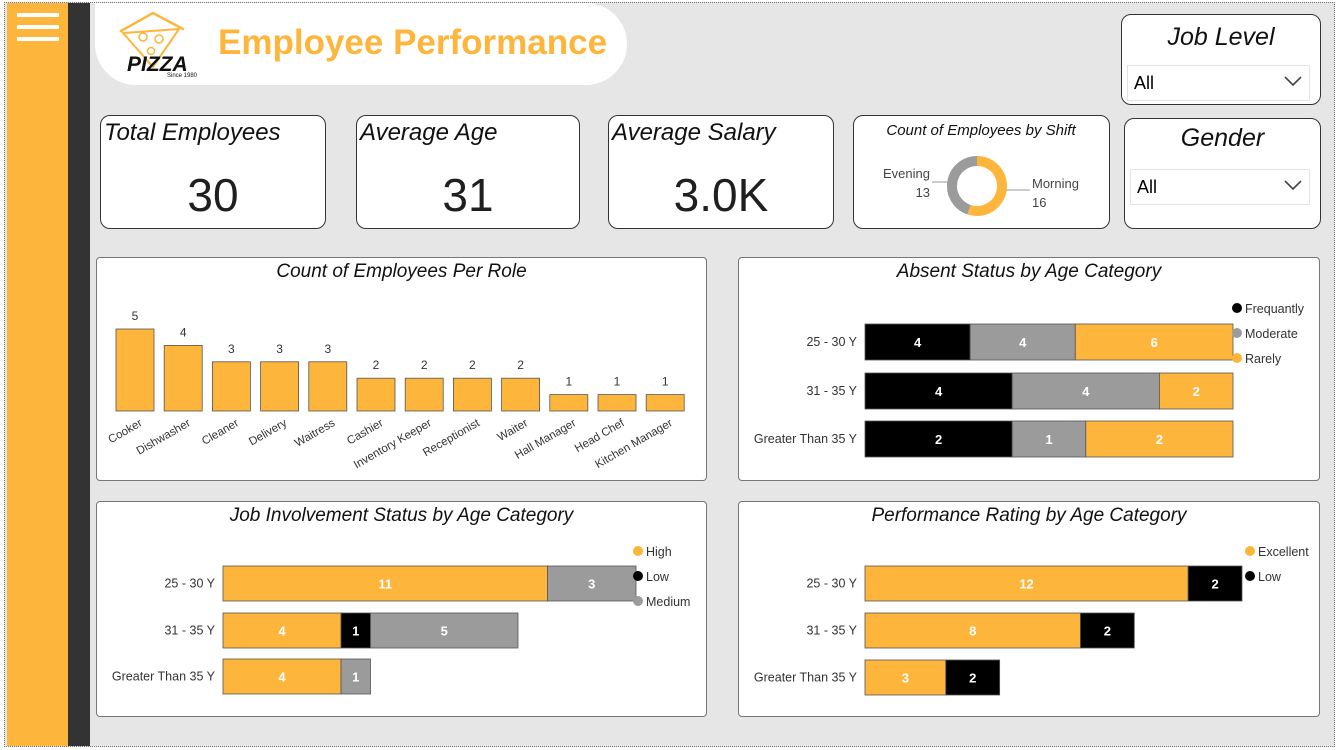 This screenshot has width=1337, height=750. What do you see at coordinates (1271, 334) in the screenshot?
I see `legend-label: Moderate` at bounding box center [1271, 334].